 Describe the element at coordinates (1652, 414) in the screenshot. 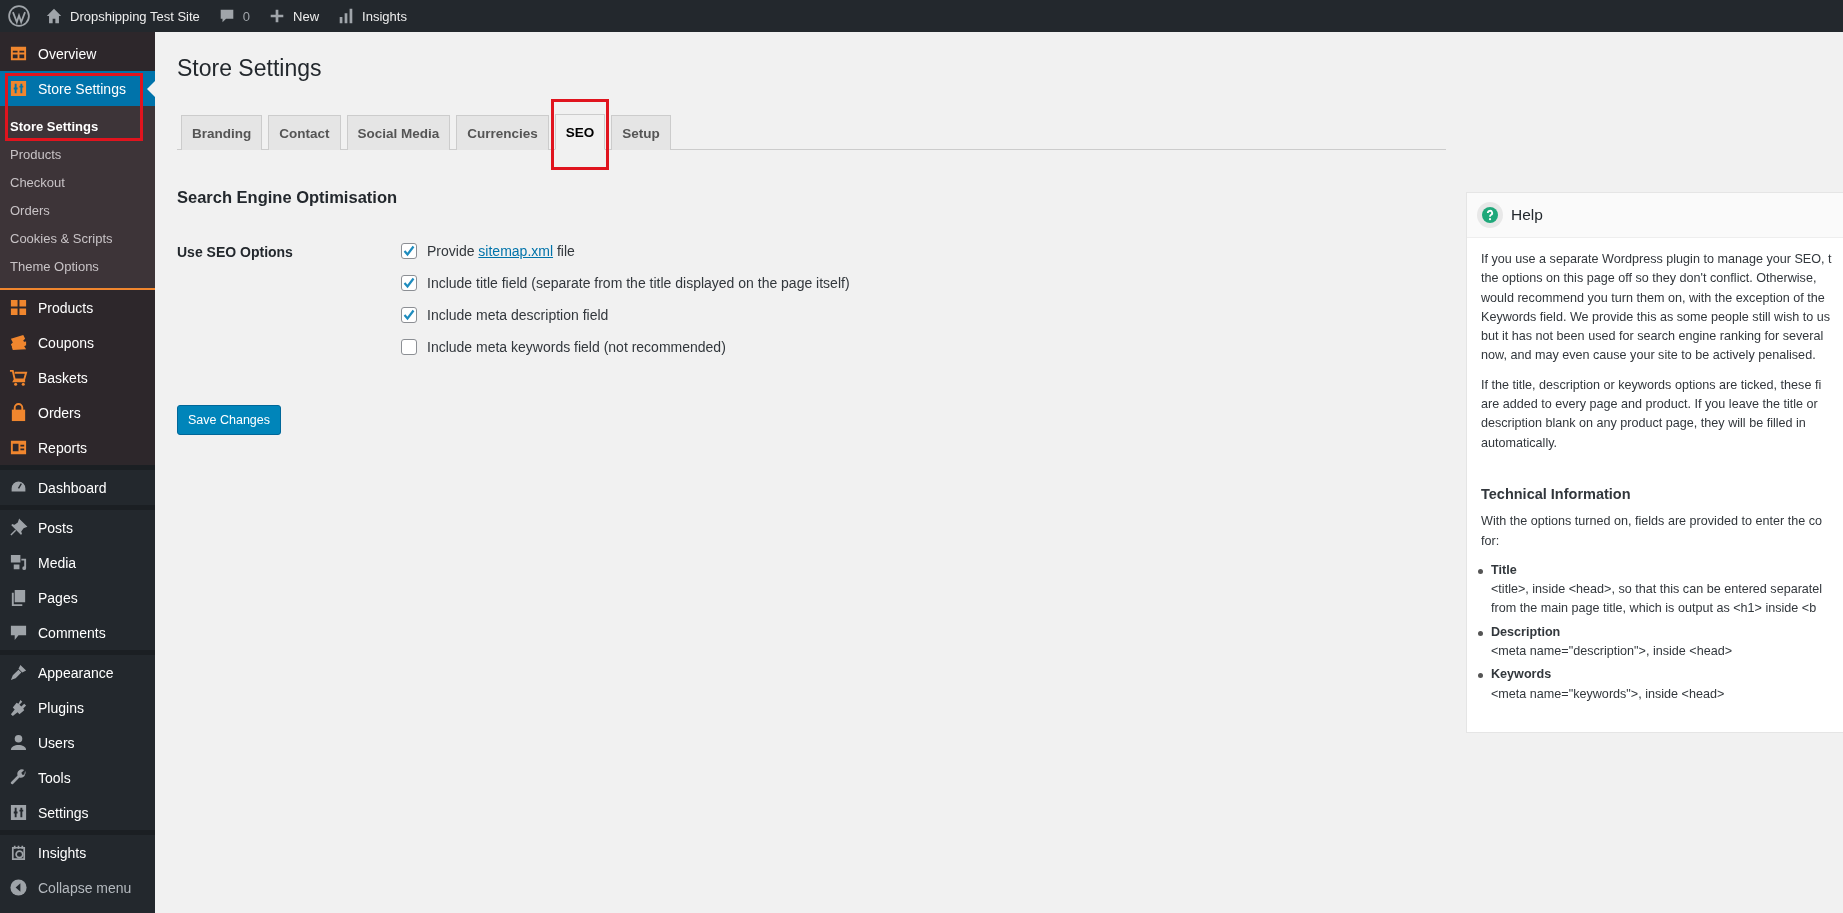

I see `help-paragraph: If the title, description or keywords options are ticked, these fi are added to every page and product. If you leave the title or description blank on any product page, they will be filled in automatically.` at that location.